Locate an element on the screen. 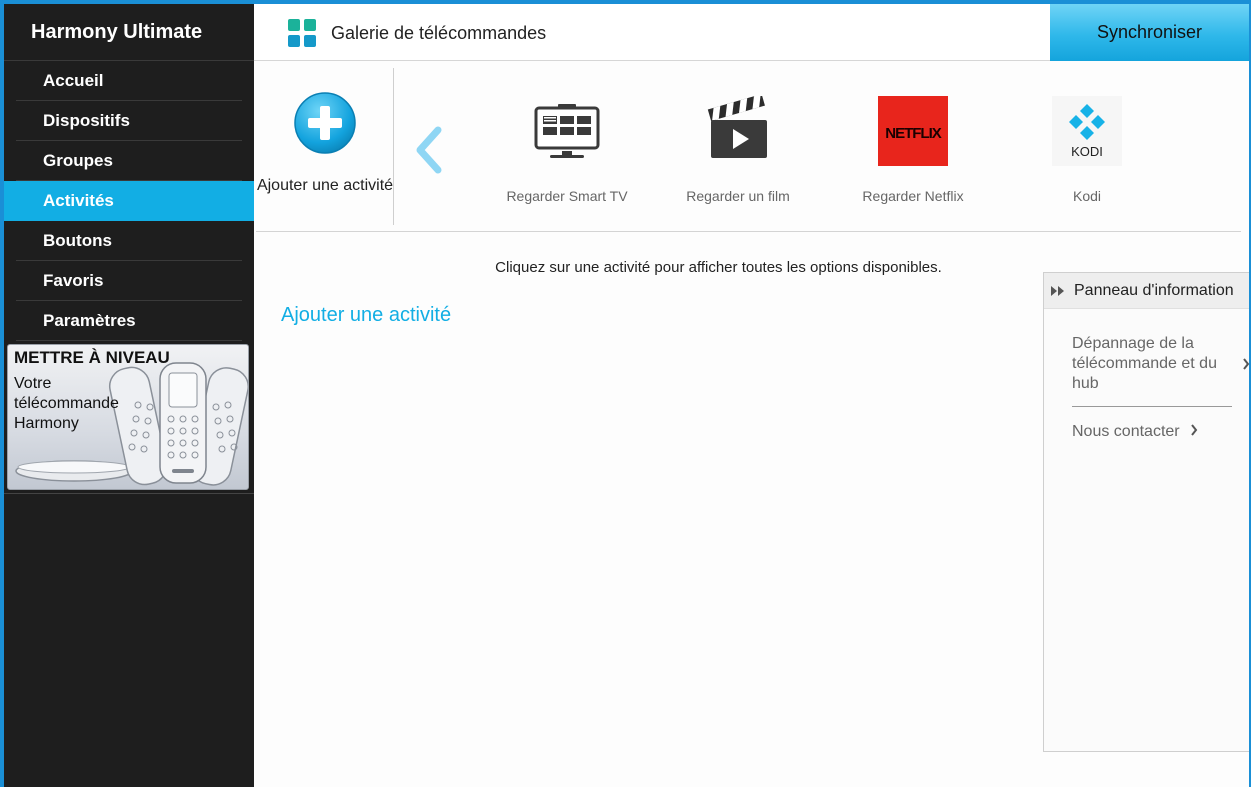 The width and height of the screenshot is (1251, 787). svg-text: NETFLIX is located at coordinates (913, 133).